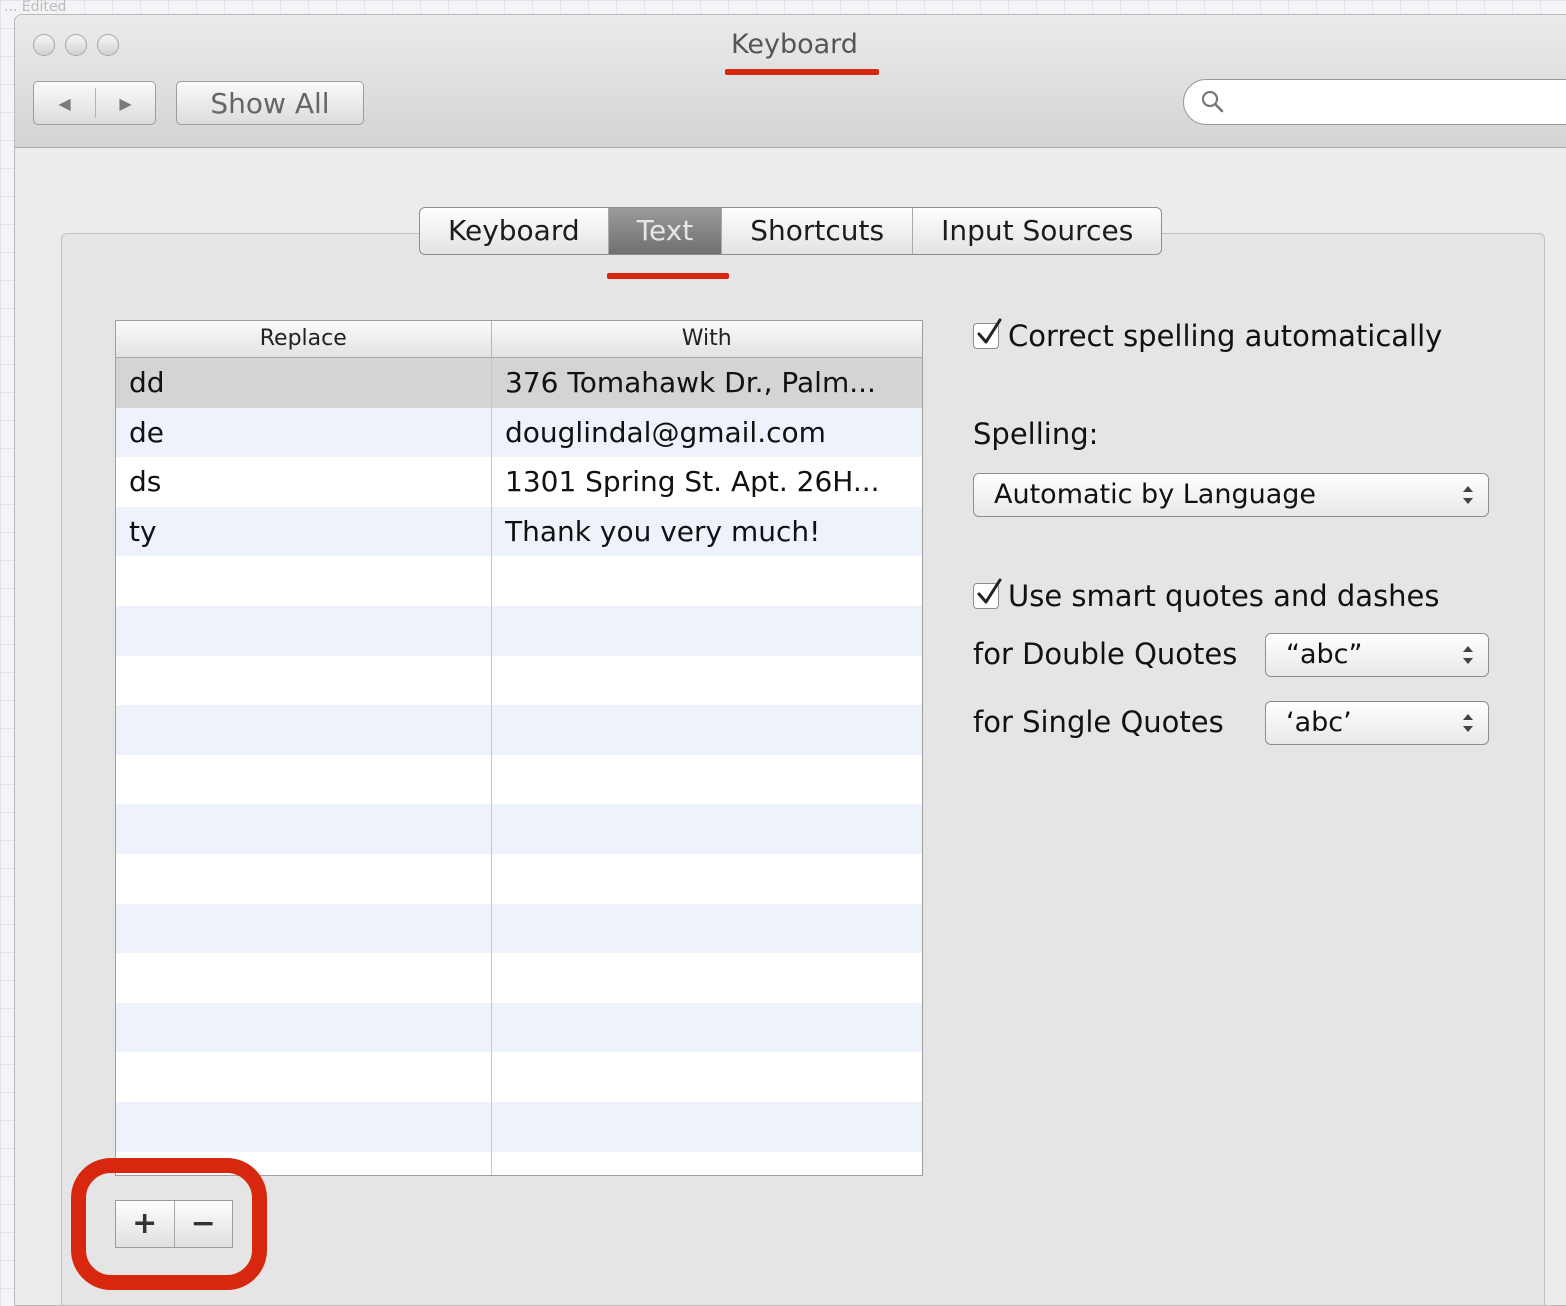 The image size is (1566, 1306). I want to click on column-header-with: With, so click(707, 339).